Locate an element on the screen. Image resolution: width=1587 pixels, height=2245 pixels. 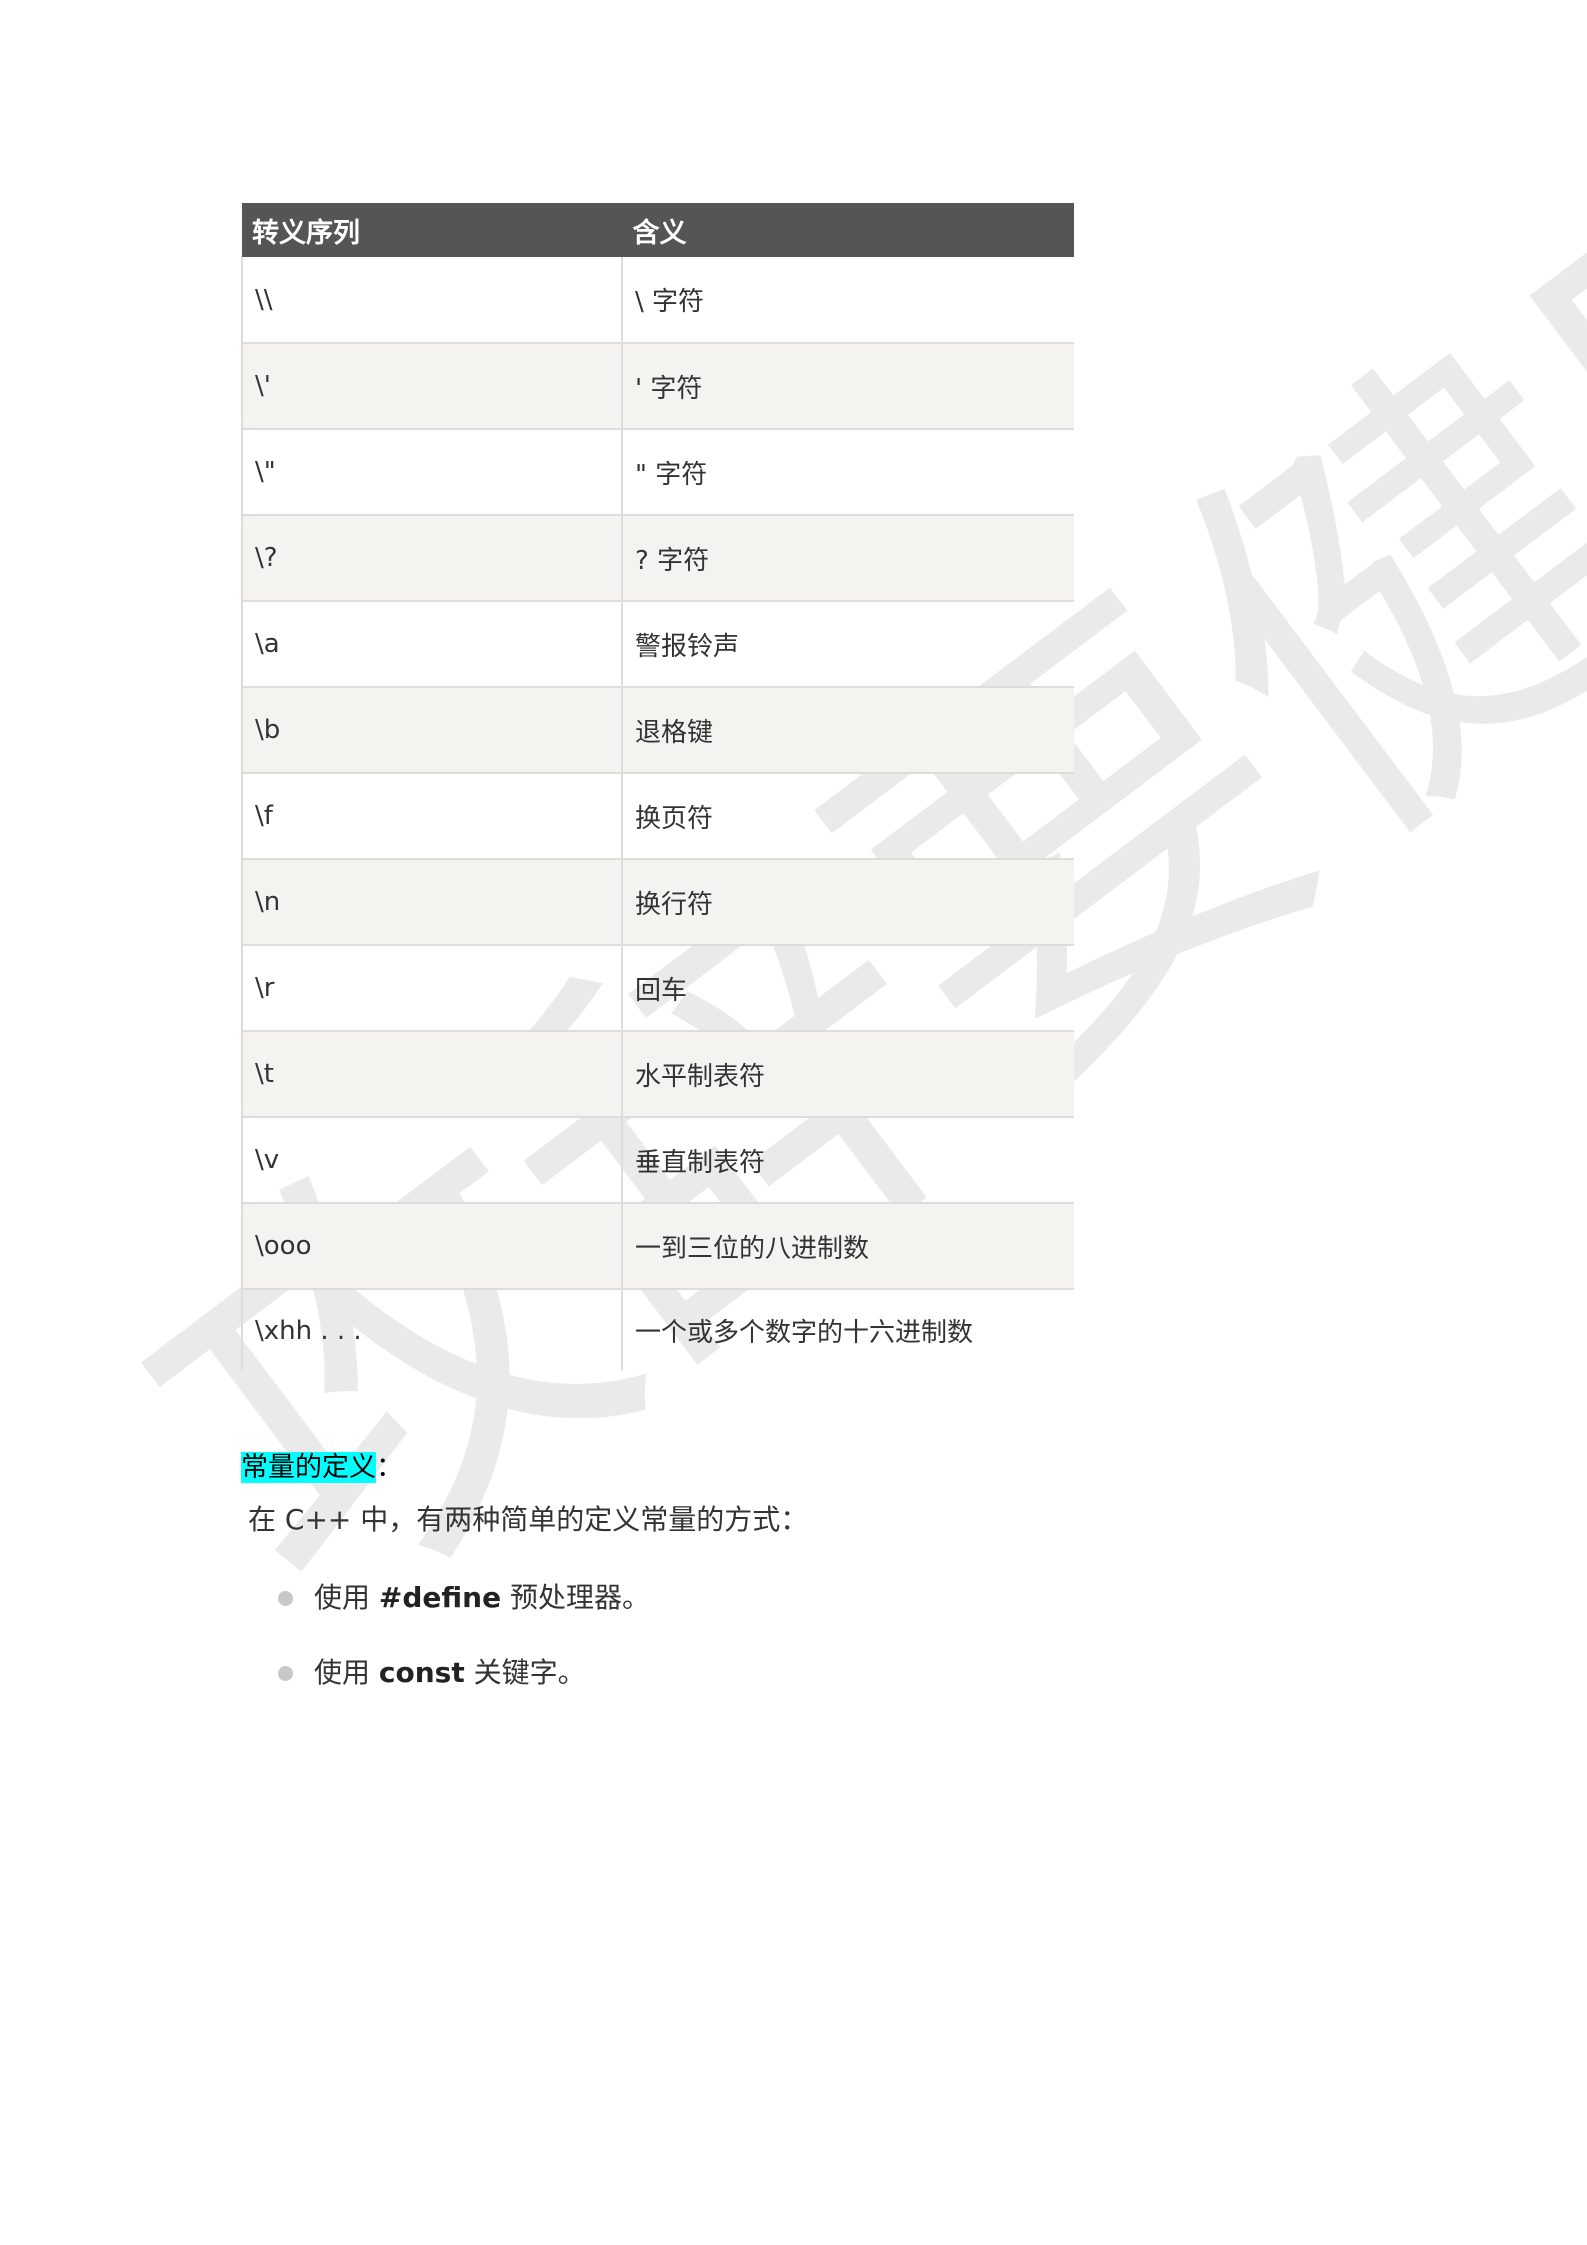
table-header-row: 转义序列 含义 is located at coordinates (658, 230).